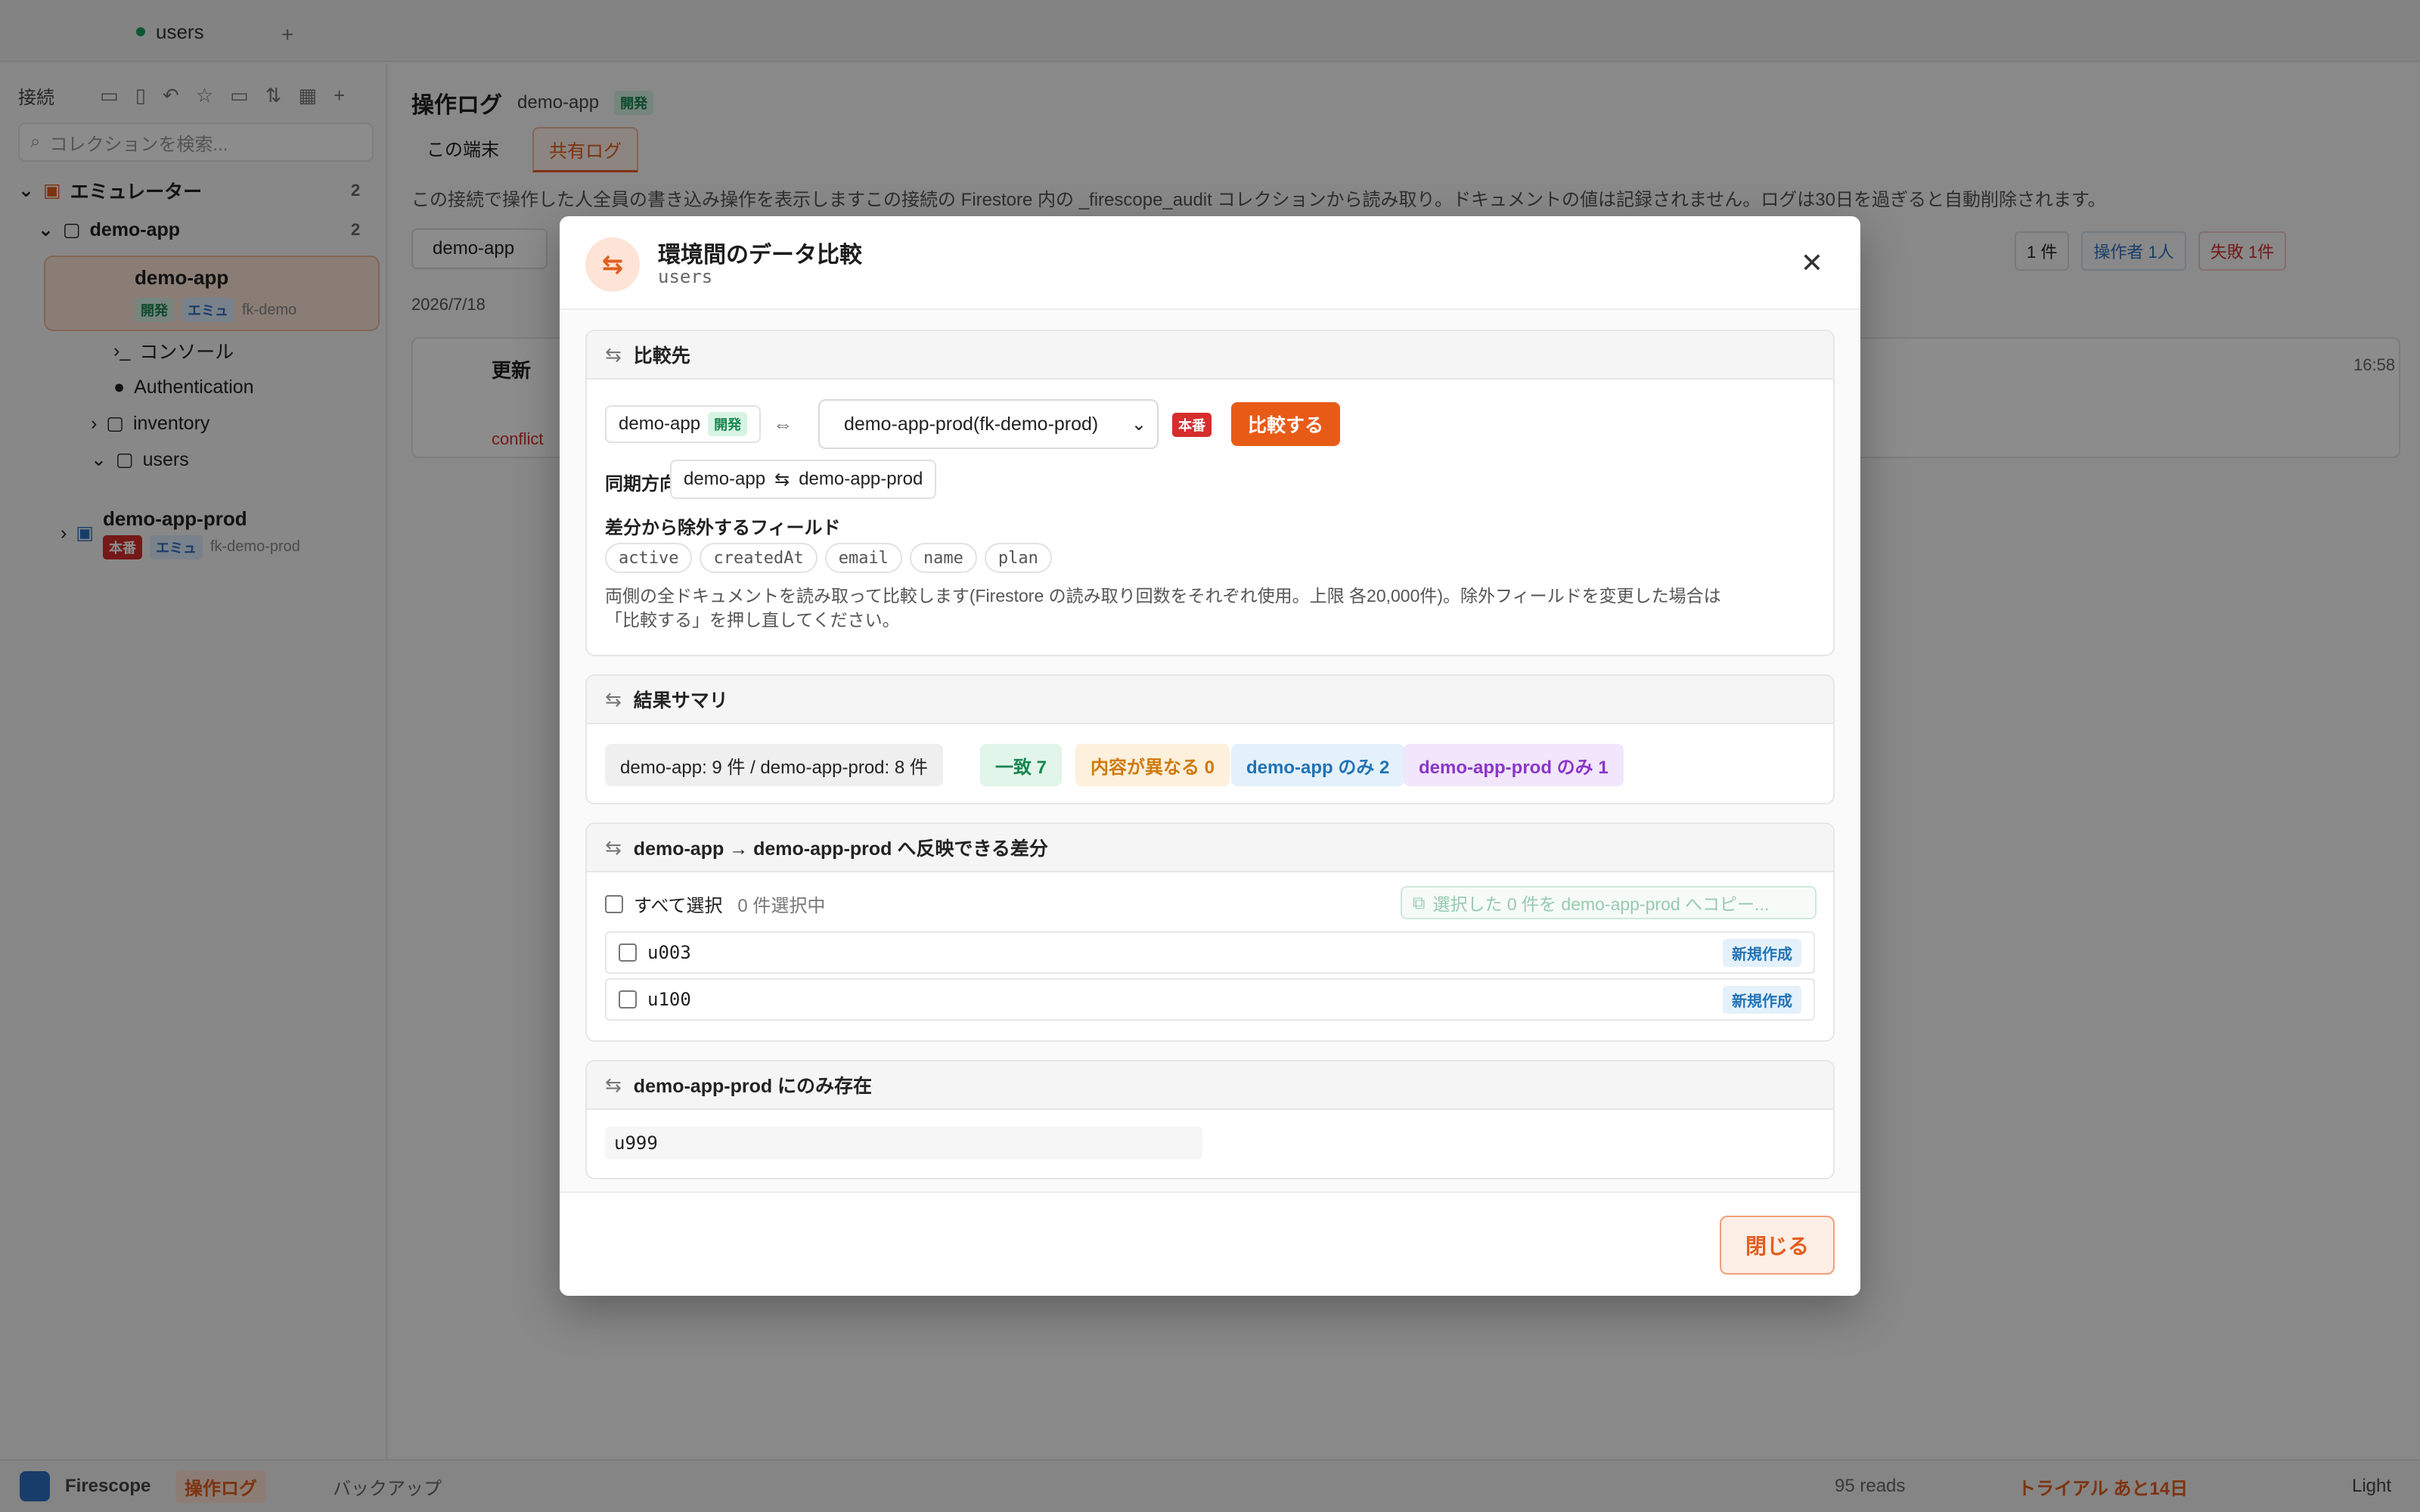 This screenshot has height=1512, width=2420. What do you see at coordinates (774, 765) in the screenshot?
I see `summary-counts: demo-app: 9 件 / demo-app-prod: 8 件` at bounding box center [774, 765].